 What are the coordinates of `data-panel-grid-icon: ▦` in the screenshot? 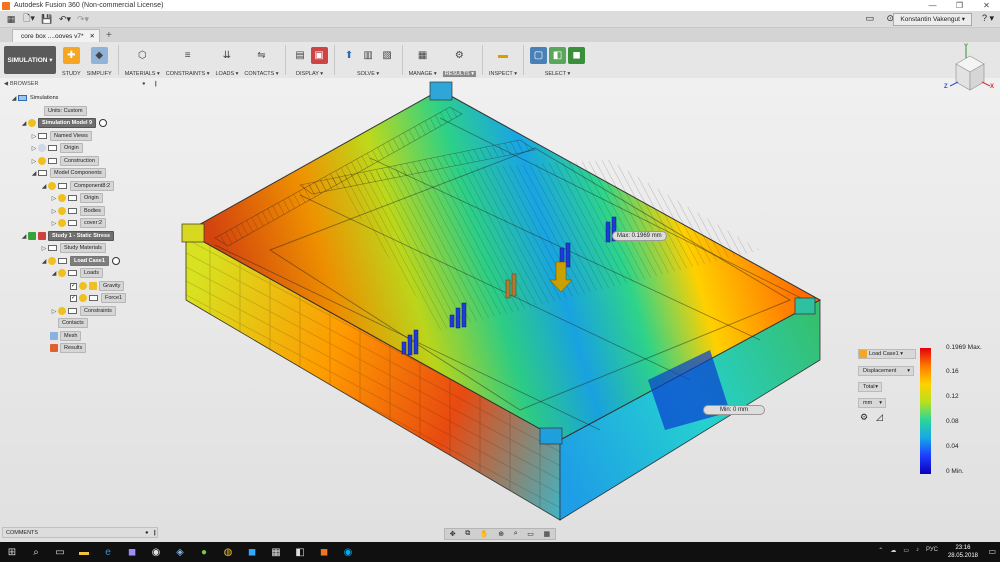 It's located at (11, 19).